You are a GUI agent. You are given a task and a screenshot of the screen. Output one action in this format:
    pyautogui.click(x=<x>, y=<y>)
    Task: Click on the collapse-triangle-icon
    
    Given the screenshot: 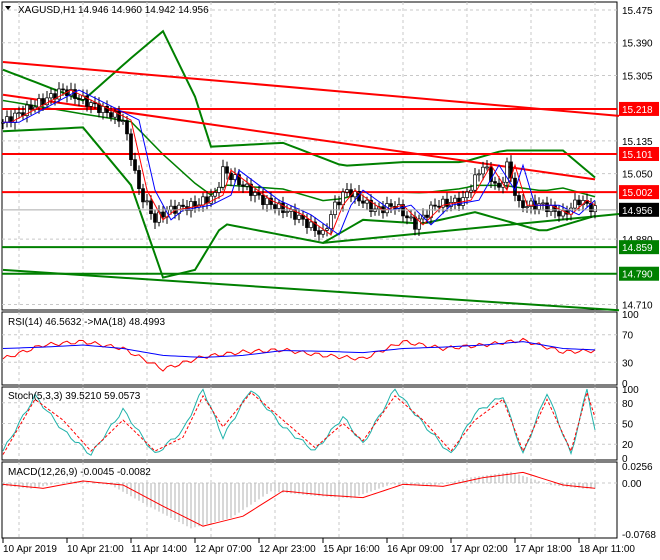 What is the action you would take?
    pyautogui.click(x=8, y=8)
    